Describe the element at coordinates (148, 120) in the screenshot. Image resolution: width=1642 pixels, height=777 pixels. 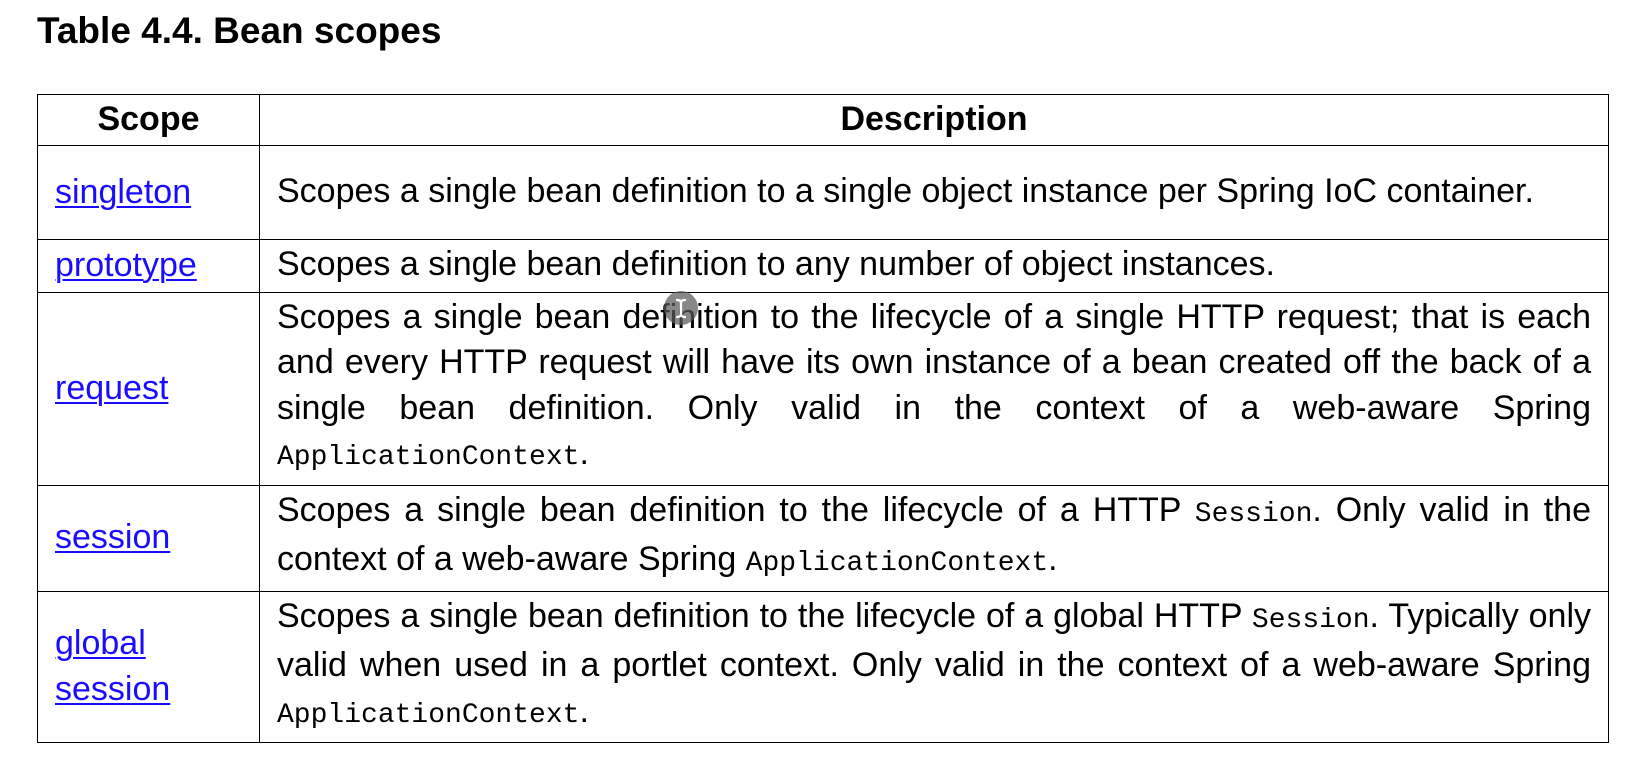
I see `scope-column-header: Scope` at that location.